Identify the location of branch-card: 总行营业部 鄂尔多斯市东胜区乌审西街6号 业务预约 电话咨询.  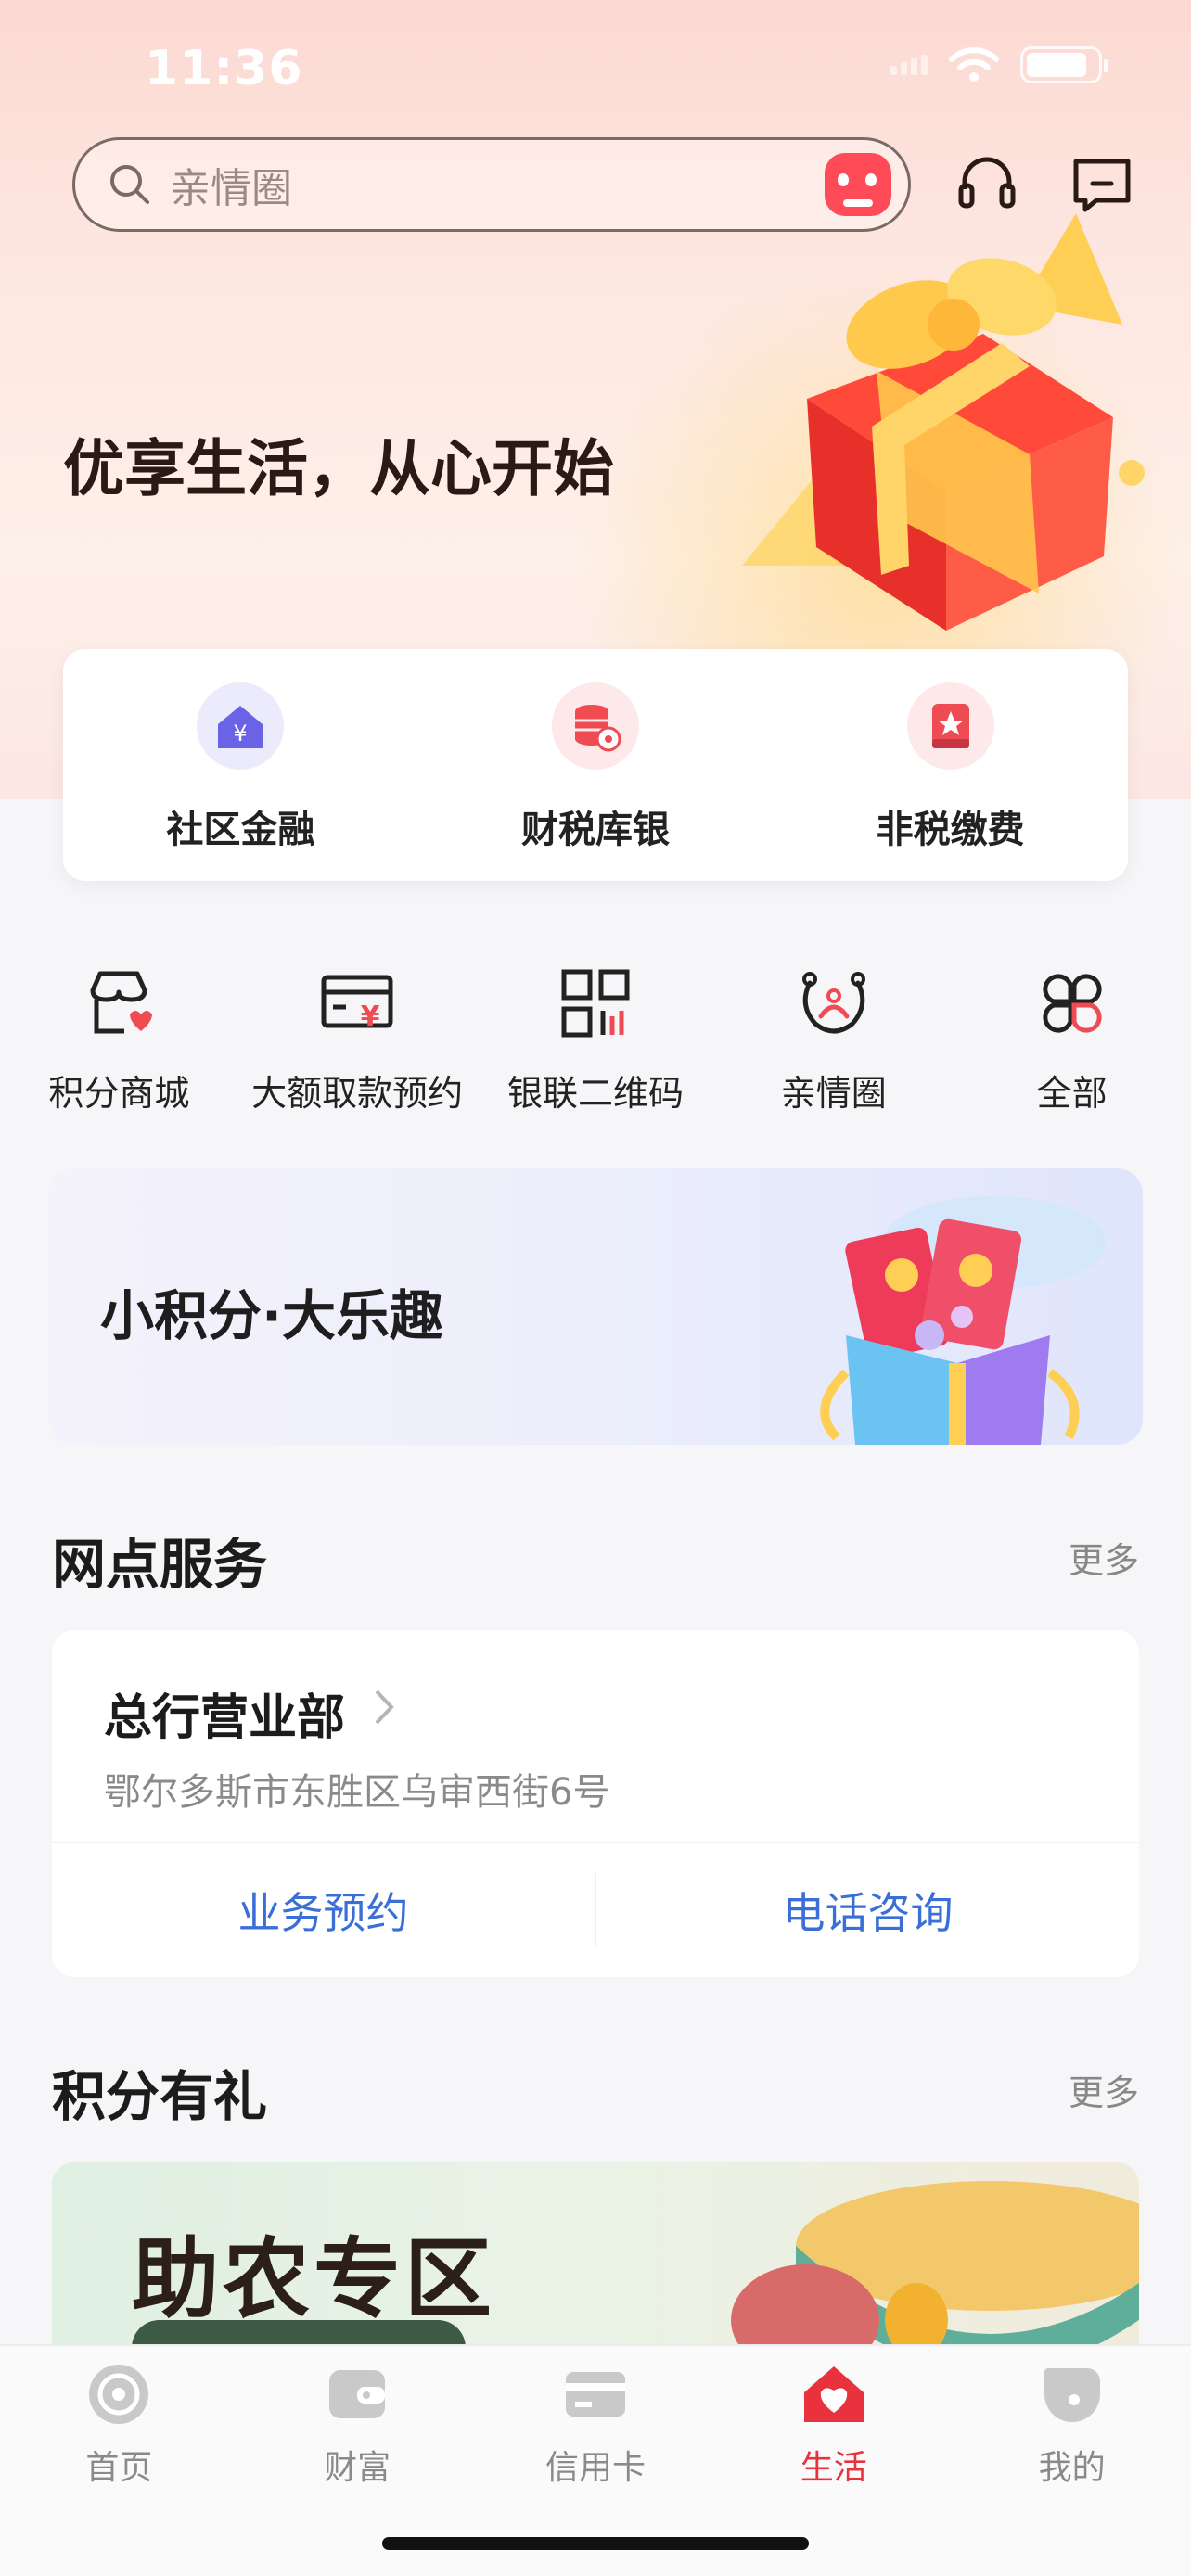
(595, 1803).